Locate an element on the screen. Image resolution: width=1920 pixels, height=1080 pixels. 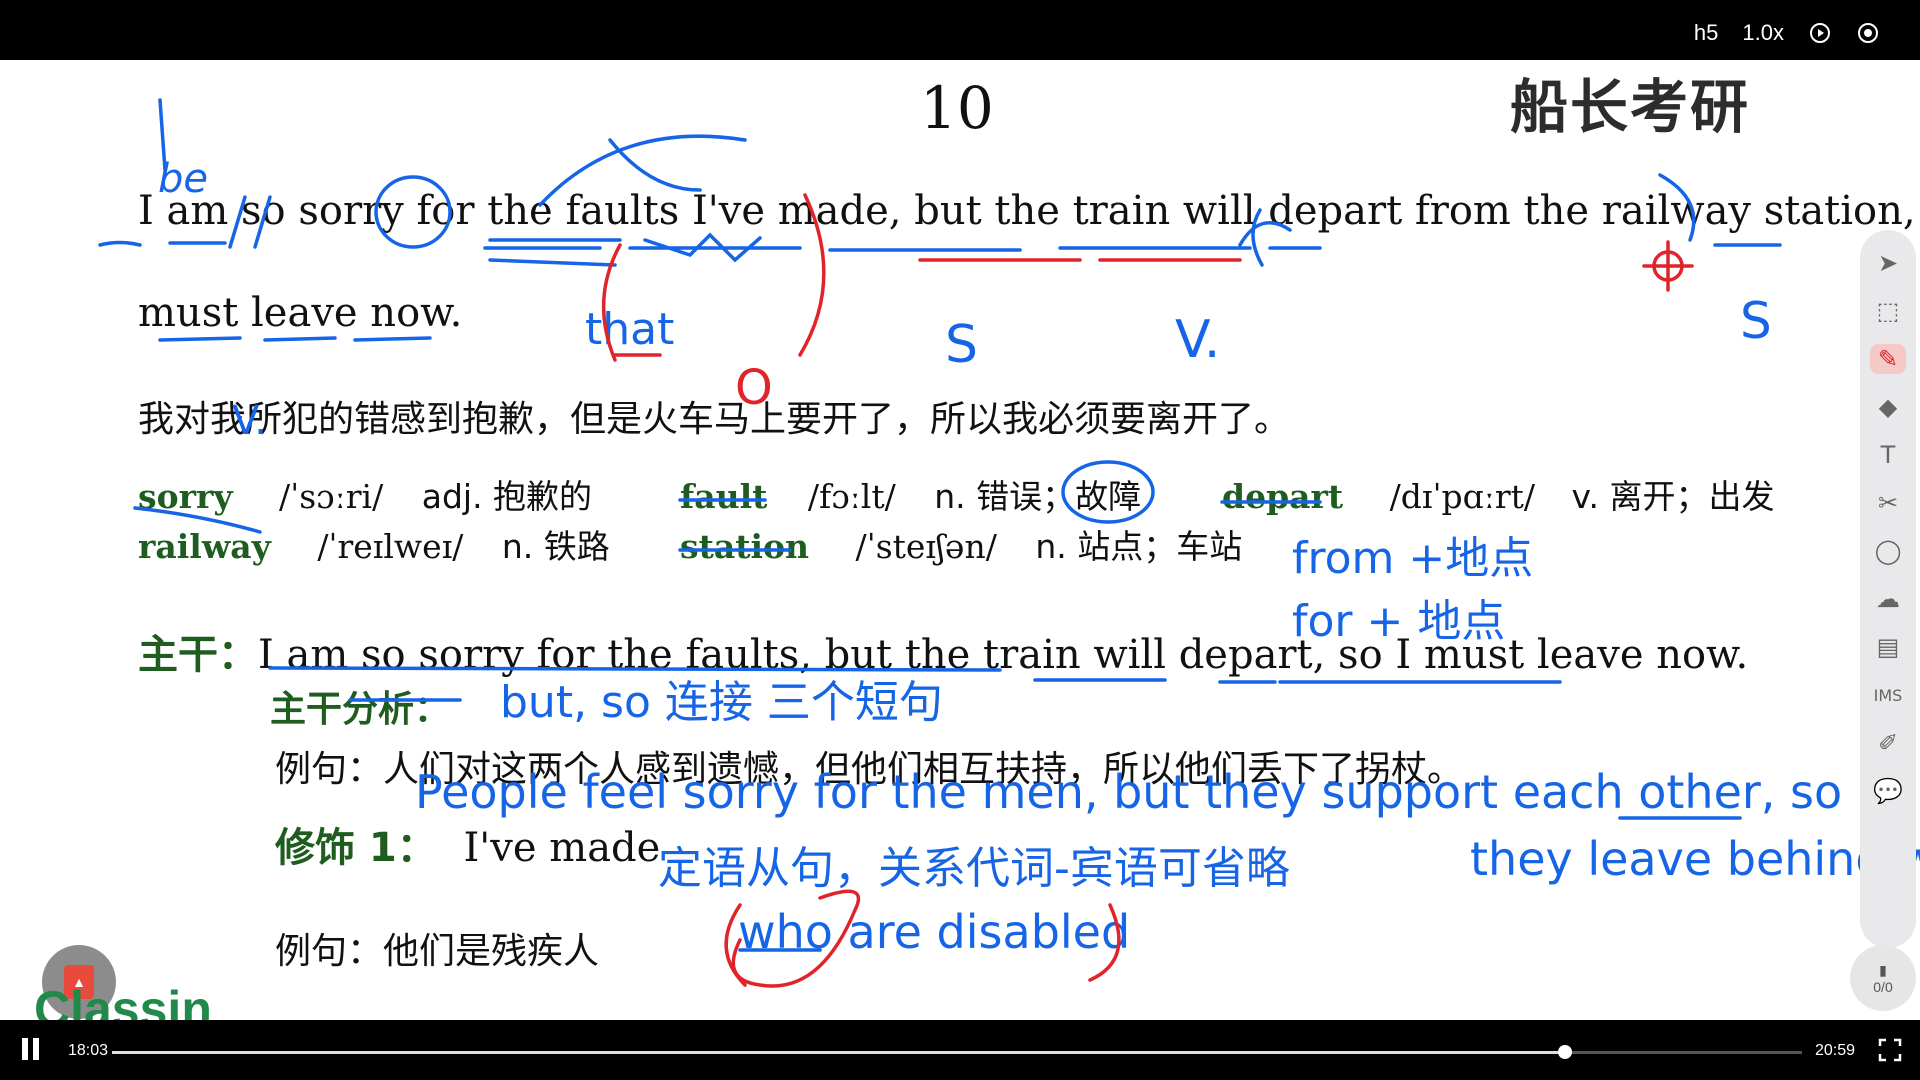
vocab-meaning: v. 离开；出发 is located at coordinates (1673, 496).